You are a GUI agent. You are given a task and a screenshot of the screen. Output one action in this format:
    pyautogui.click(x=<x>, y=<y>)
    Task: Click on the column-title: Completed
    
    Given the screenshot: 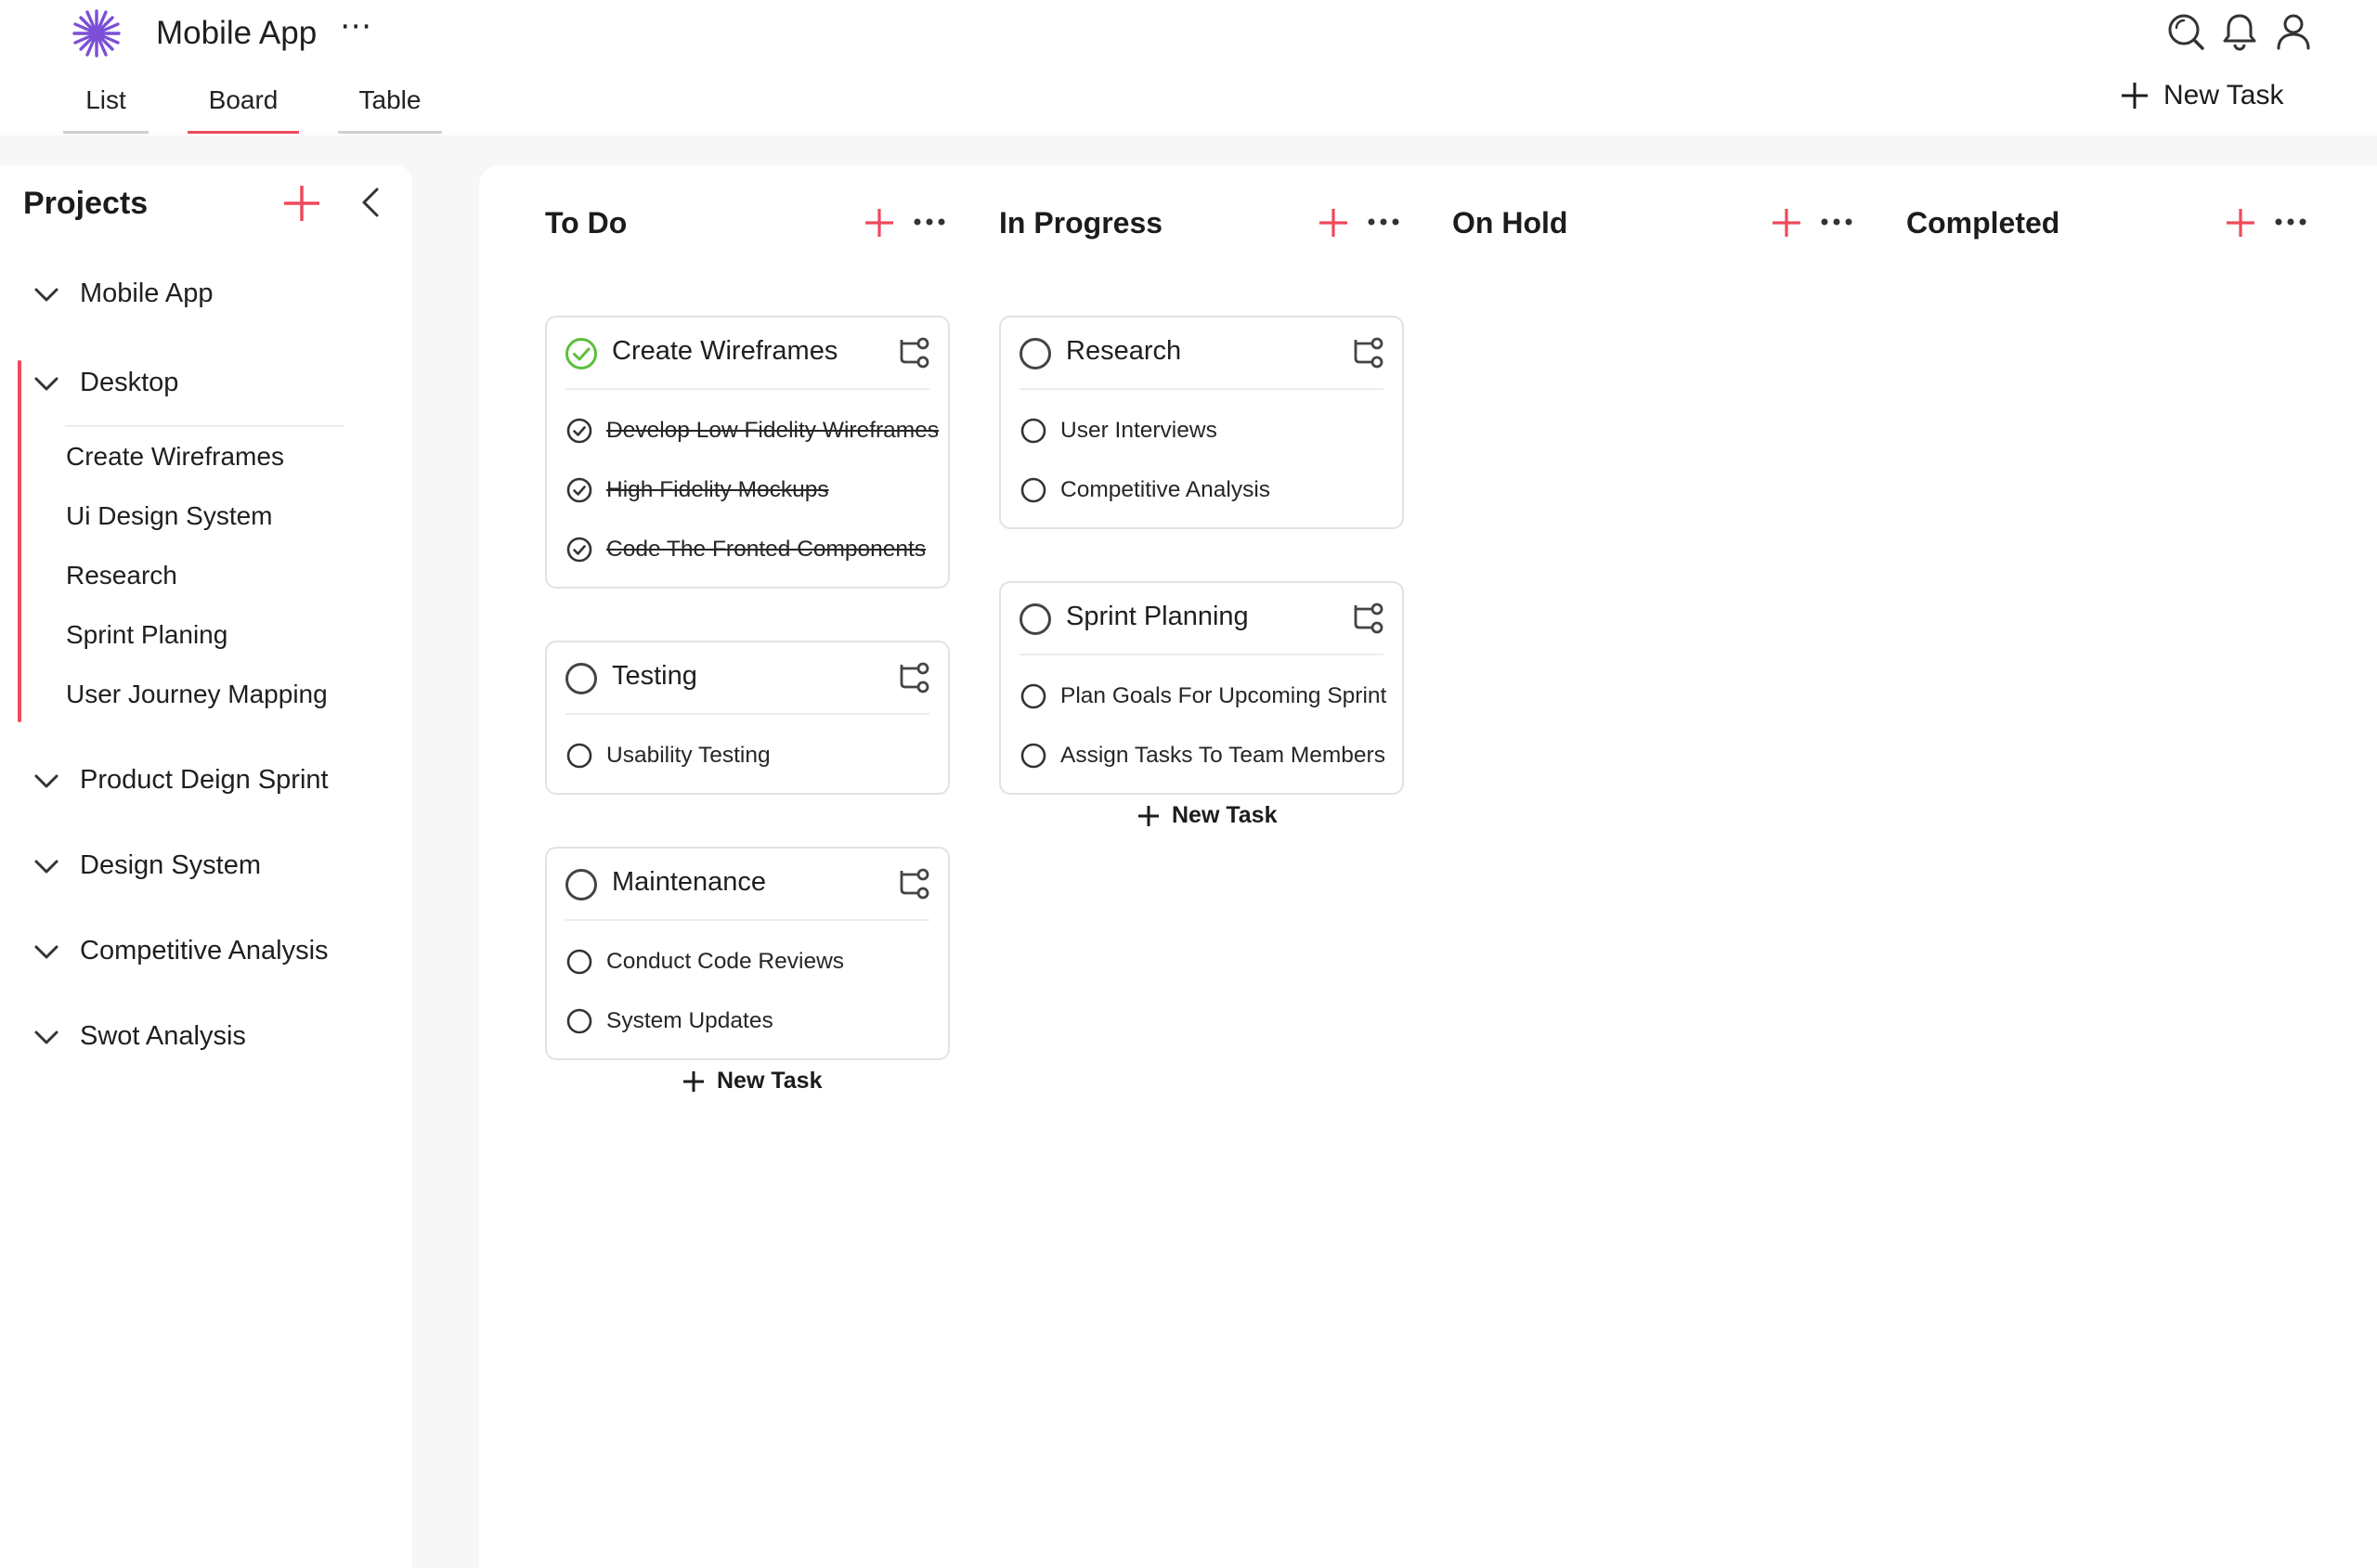 What is the action you would take?
    pyautogui.click(x=1983, y=223)
    